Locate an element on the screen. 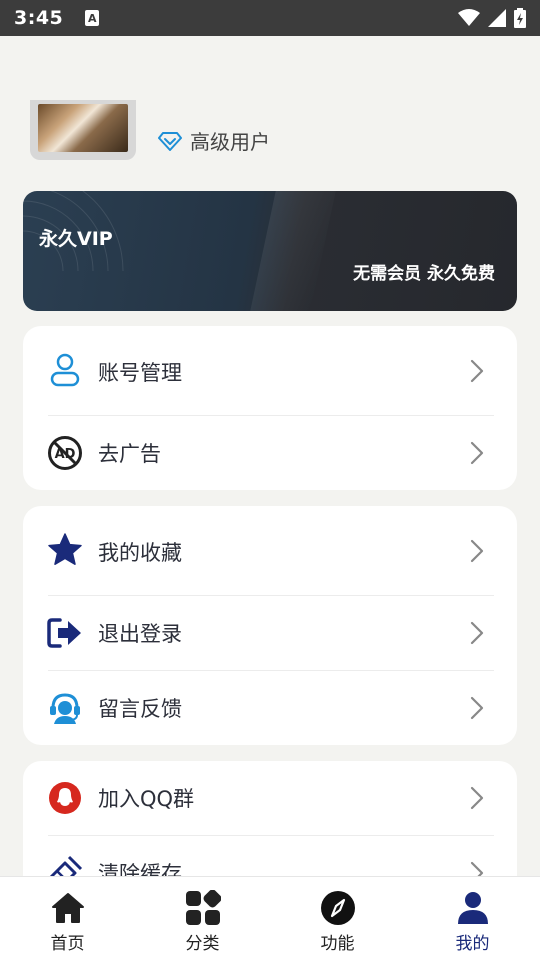 The height and width of the screenshot is (960, 540). user-level: 高级用户 is located at coordinates (214, 140).